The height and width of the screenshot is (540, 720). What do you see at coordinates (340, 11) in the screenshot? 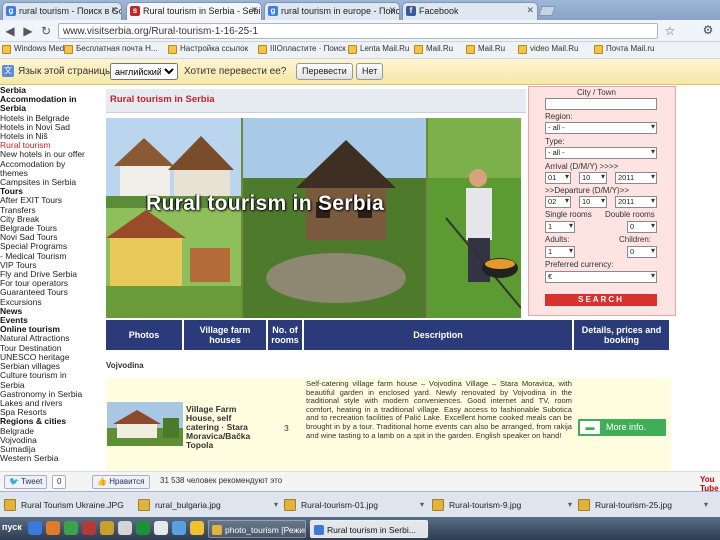
I see `tab-label: rural tourism in europe - Поис` at bounding box center [340, 11].